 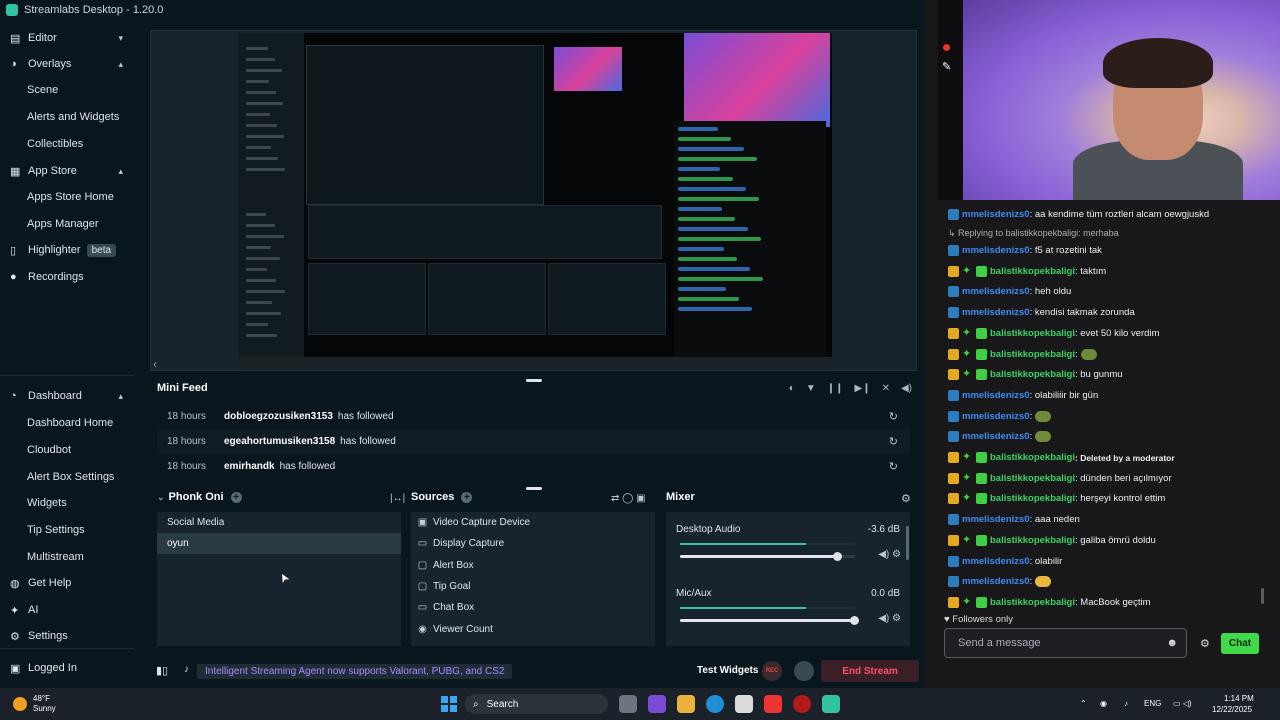 I want to click on source-item: ◉ Viewer Count, so click(x=455, y=629).